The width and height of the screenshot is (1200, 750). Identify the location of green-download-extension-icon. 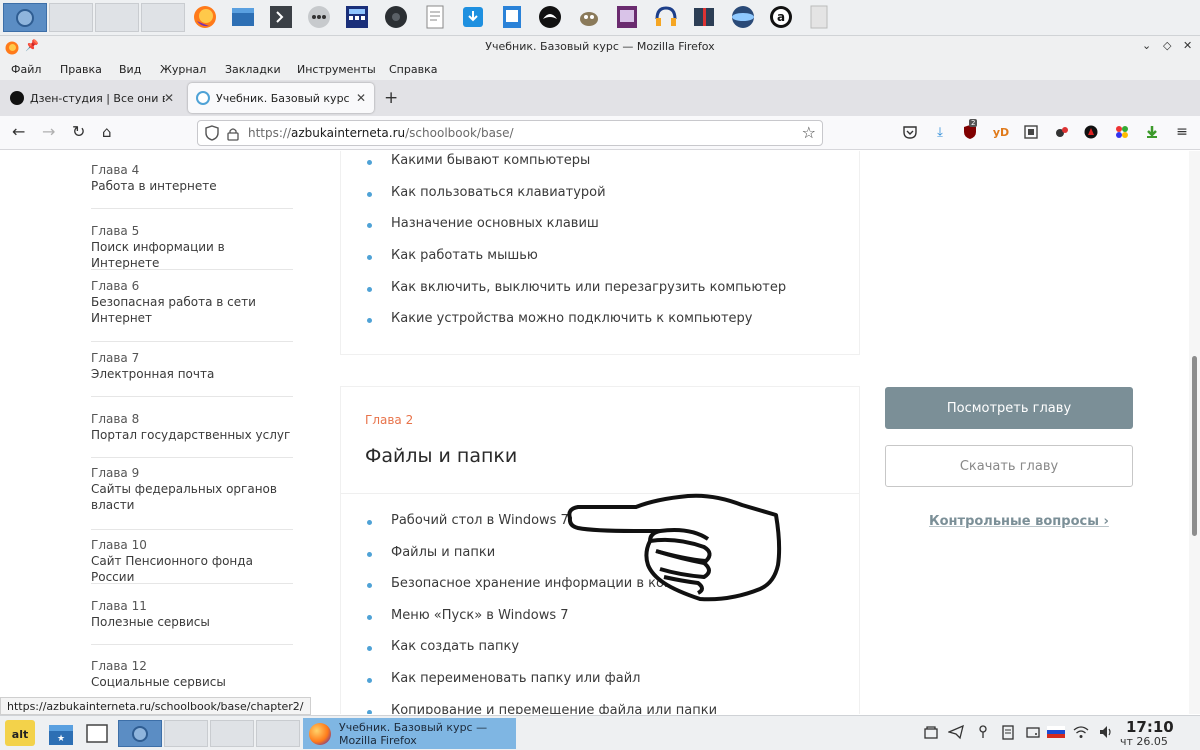
(1152, 132).